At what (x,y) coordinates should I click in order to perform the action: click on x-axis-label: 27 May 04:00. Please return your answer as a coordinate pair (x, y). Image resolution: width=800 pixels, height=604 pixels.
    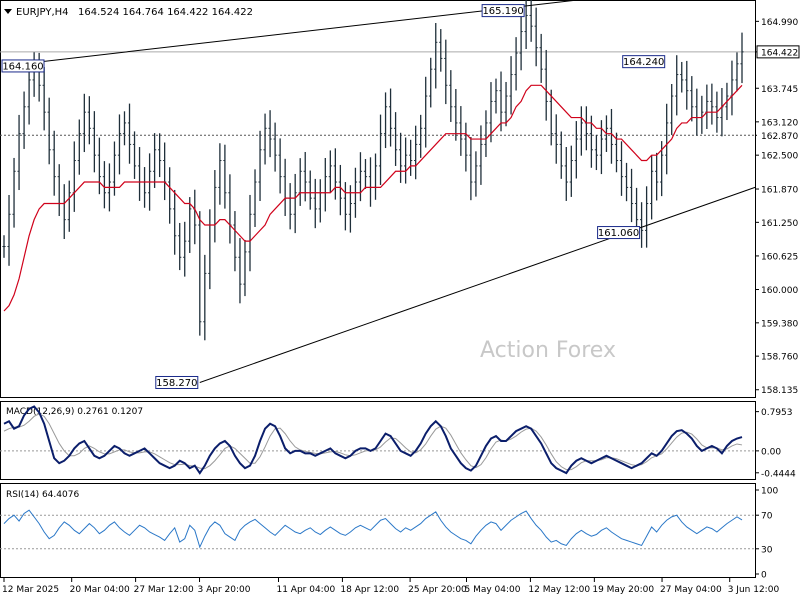
    Looking at the image, I should click on (691, 590).